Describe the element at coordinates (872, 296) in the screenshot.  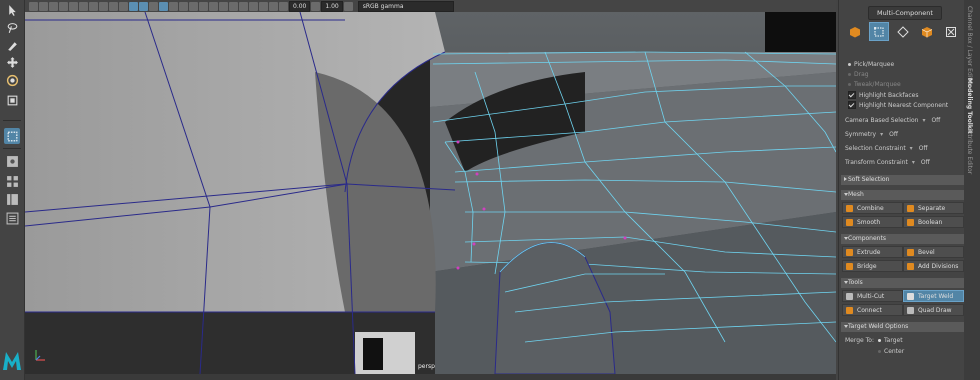
I see `multi-cut-button: Multi-Cut` at that location.